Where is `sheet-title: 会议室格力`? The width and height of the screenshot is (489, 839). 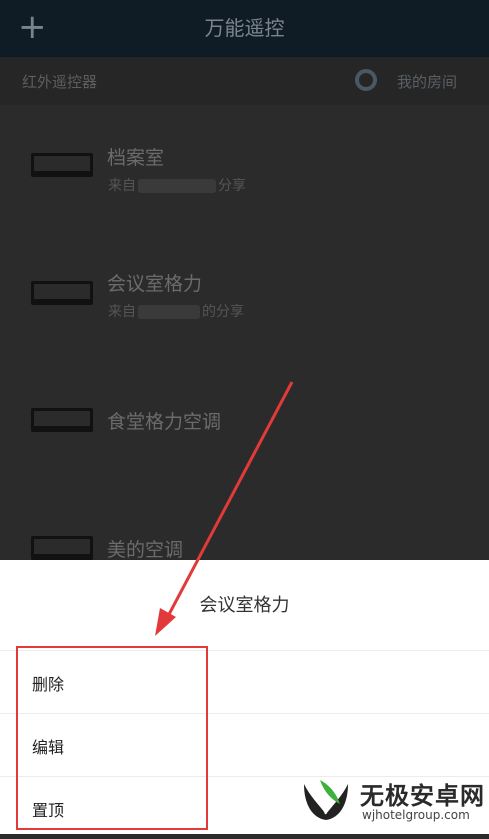 sheet-title: 会议室格力 is located at coordinates (244, 605).